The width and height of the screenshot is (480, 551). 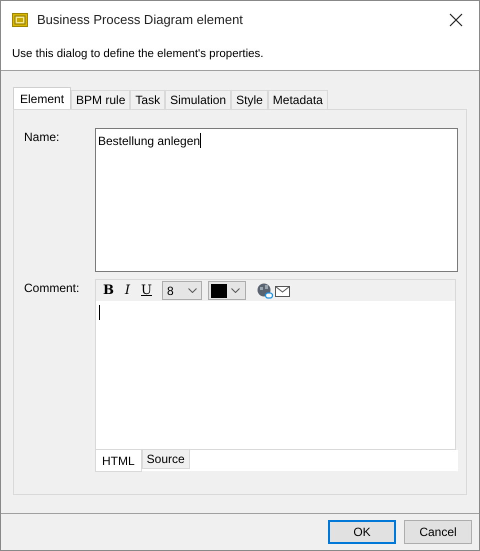 What do you see at coordinates (148, 99) in the screenshot?
I see `tab: Task` at bounding box center [148, 99].